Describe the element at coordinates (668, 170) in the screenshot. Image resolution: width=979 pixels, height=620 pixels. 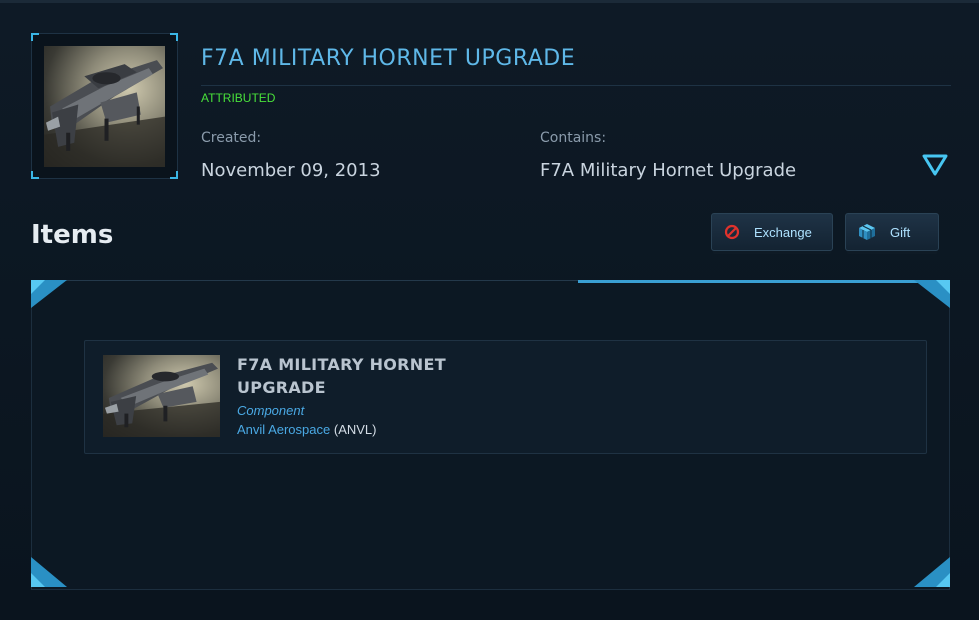
I see `contains-value: F7A Military Hornet Upgrade` at that location.